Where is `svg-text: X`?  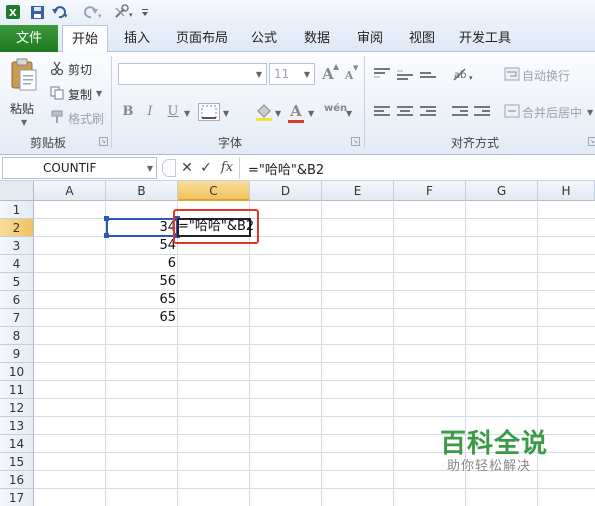 svg-text: X is located at coordinates (13, 13).